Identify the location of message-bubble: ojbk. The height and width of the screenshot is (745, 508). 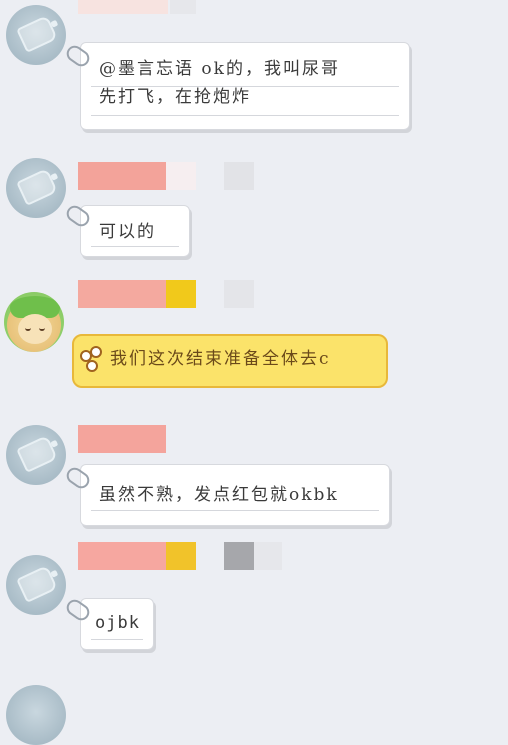
(117, 624).